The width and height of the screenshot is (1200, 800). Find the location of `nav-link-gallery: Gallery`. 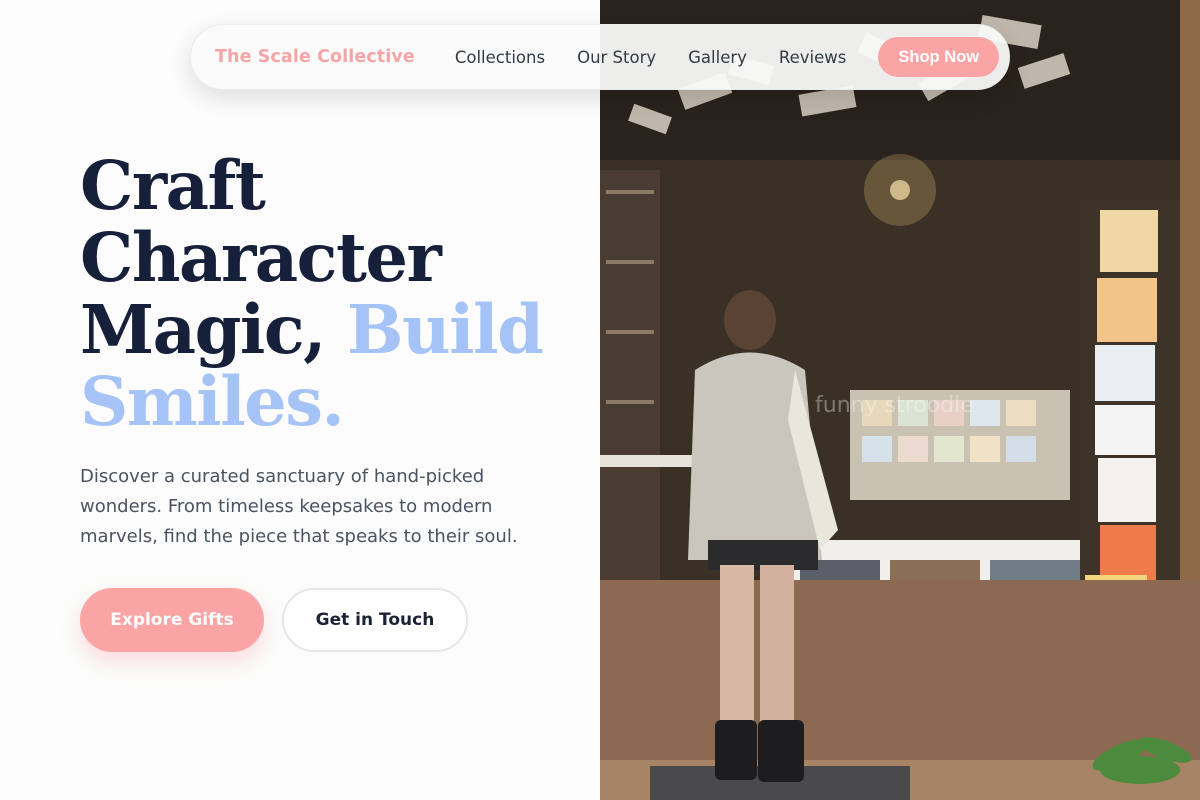

nav-link-gallery: Gallery is located at coordinates (717, 57).